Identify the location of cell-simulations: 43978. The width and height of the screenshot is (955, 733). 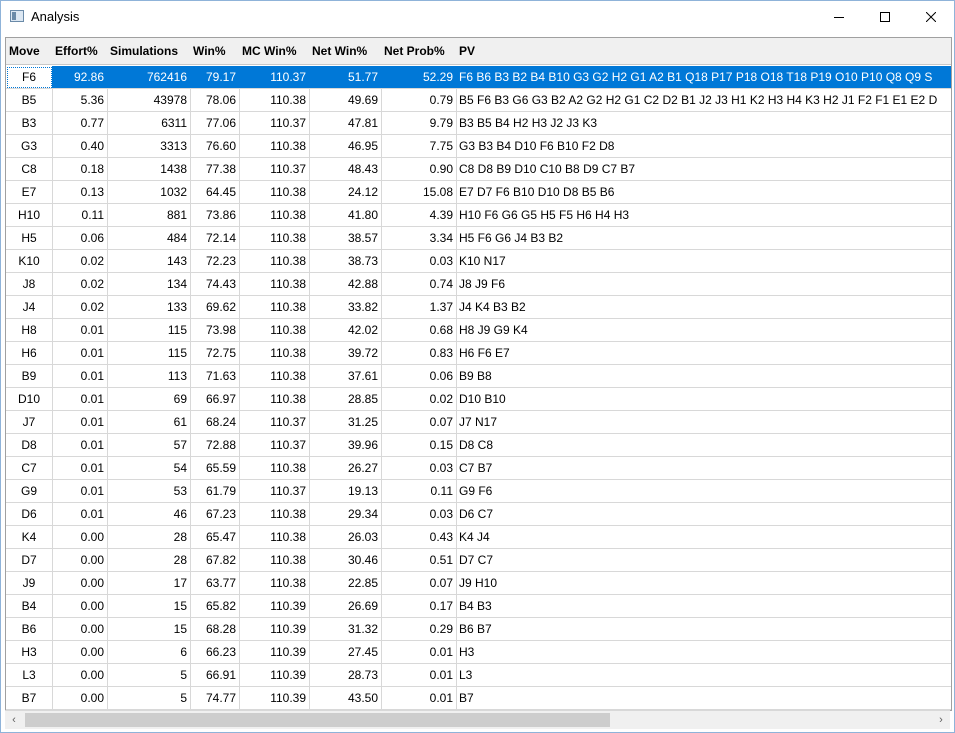
(149, 100).